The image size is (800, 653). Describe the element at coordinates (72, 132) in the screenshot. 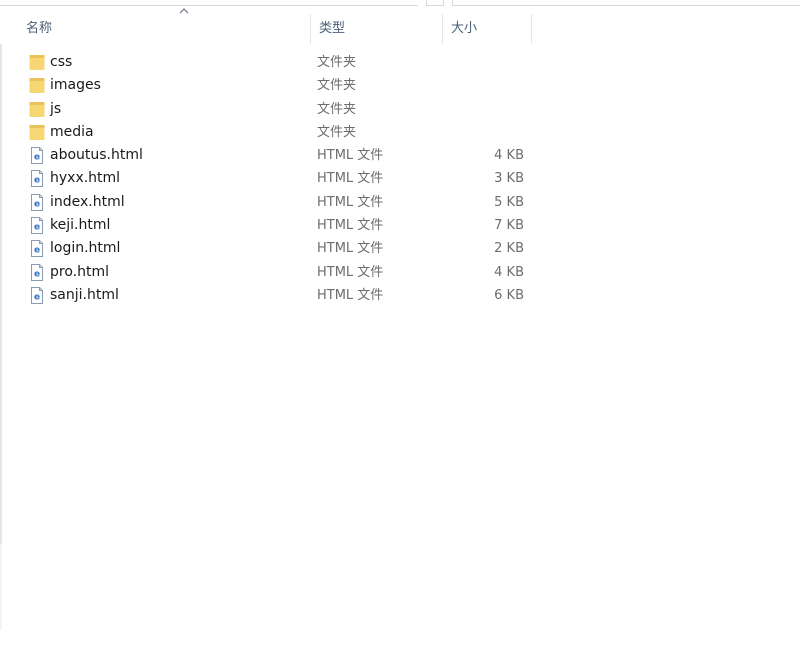

I see `file-name: media` at that location.